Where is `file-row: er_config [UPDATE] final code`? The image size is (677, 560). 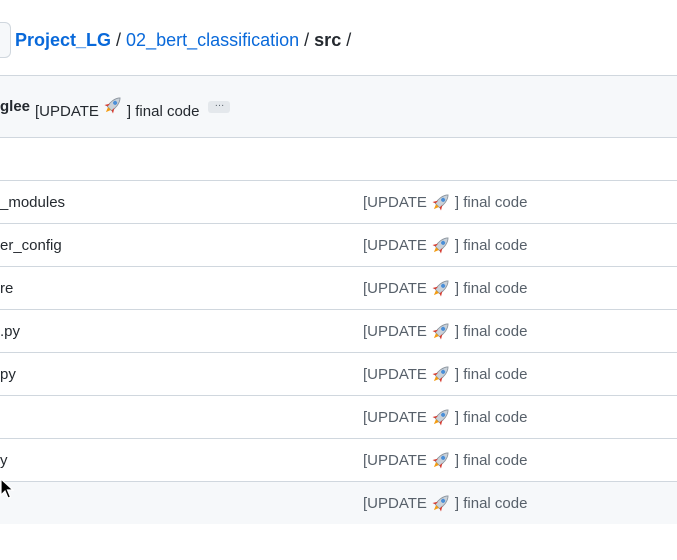
file-row: er_config [UPDATE] final code is located at coordinates (338, 245).